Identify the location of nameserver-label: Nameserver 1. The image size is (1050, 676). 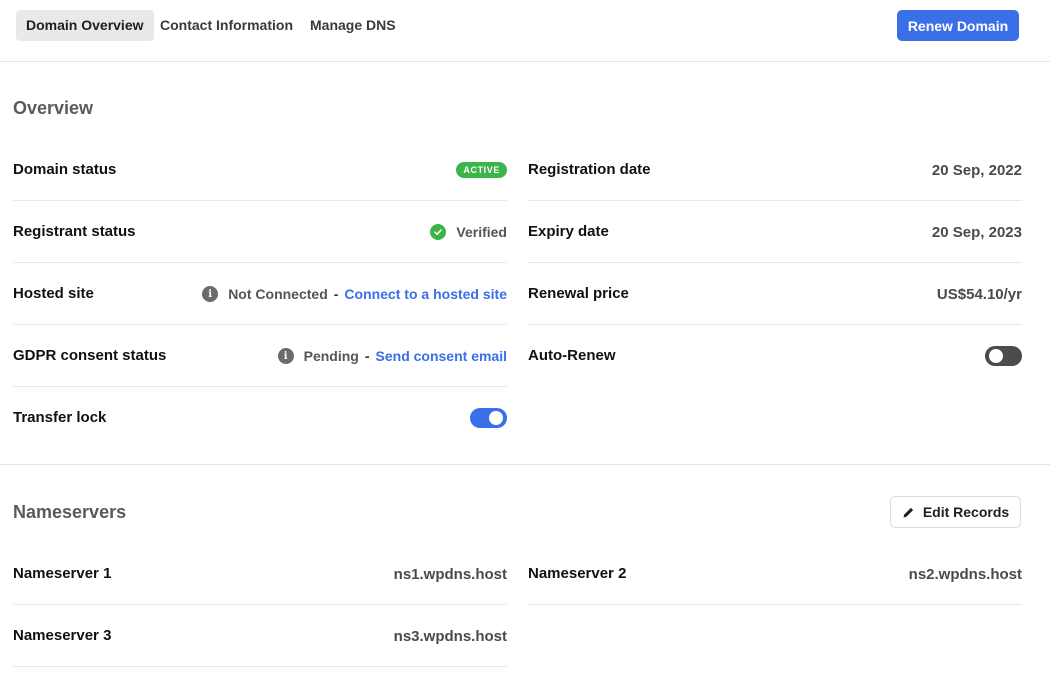
(62, 573).